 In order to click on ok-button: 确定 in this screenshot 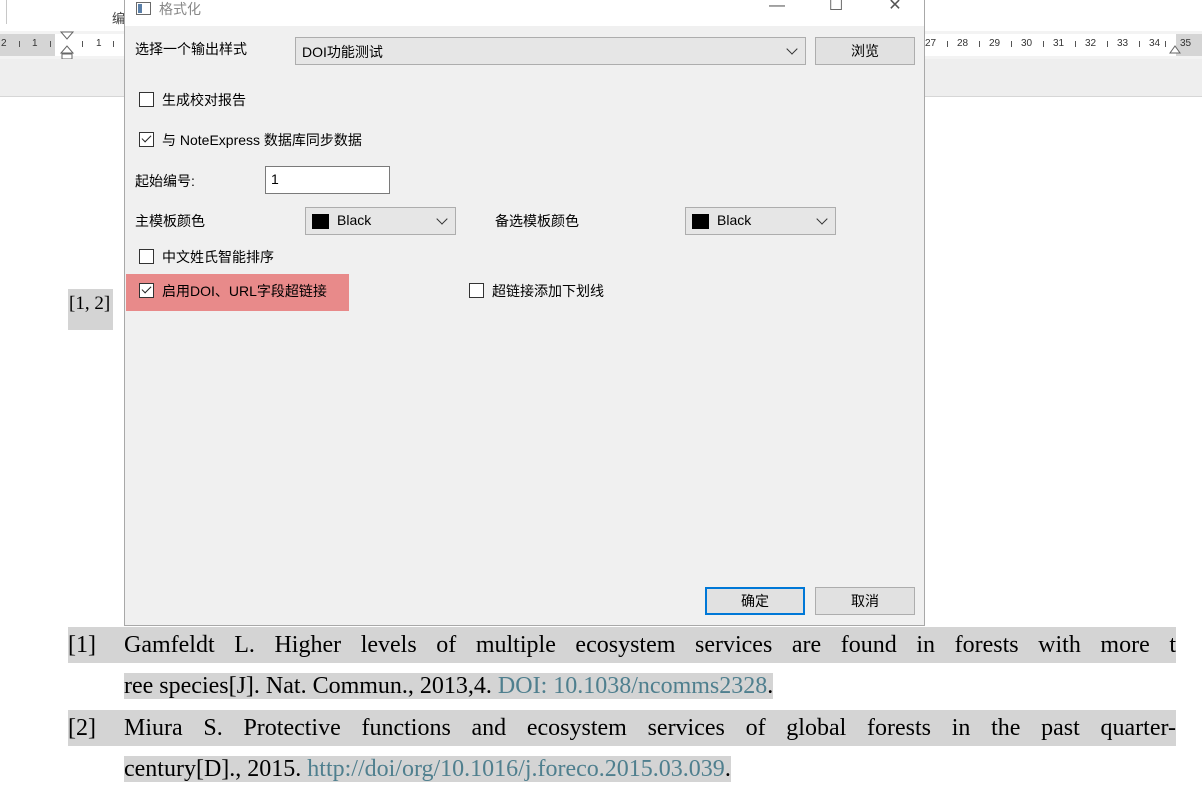, I will do `click(755, 601)`.